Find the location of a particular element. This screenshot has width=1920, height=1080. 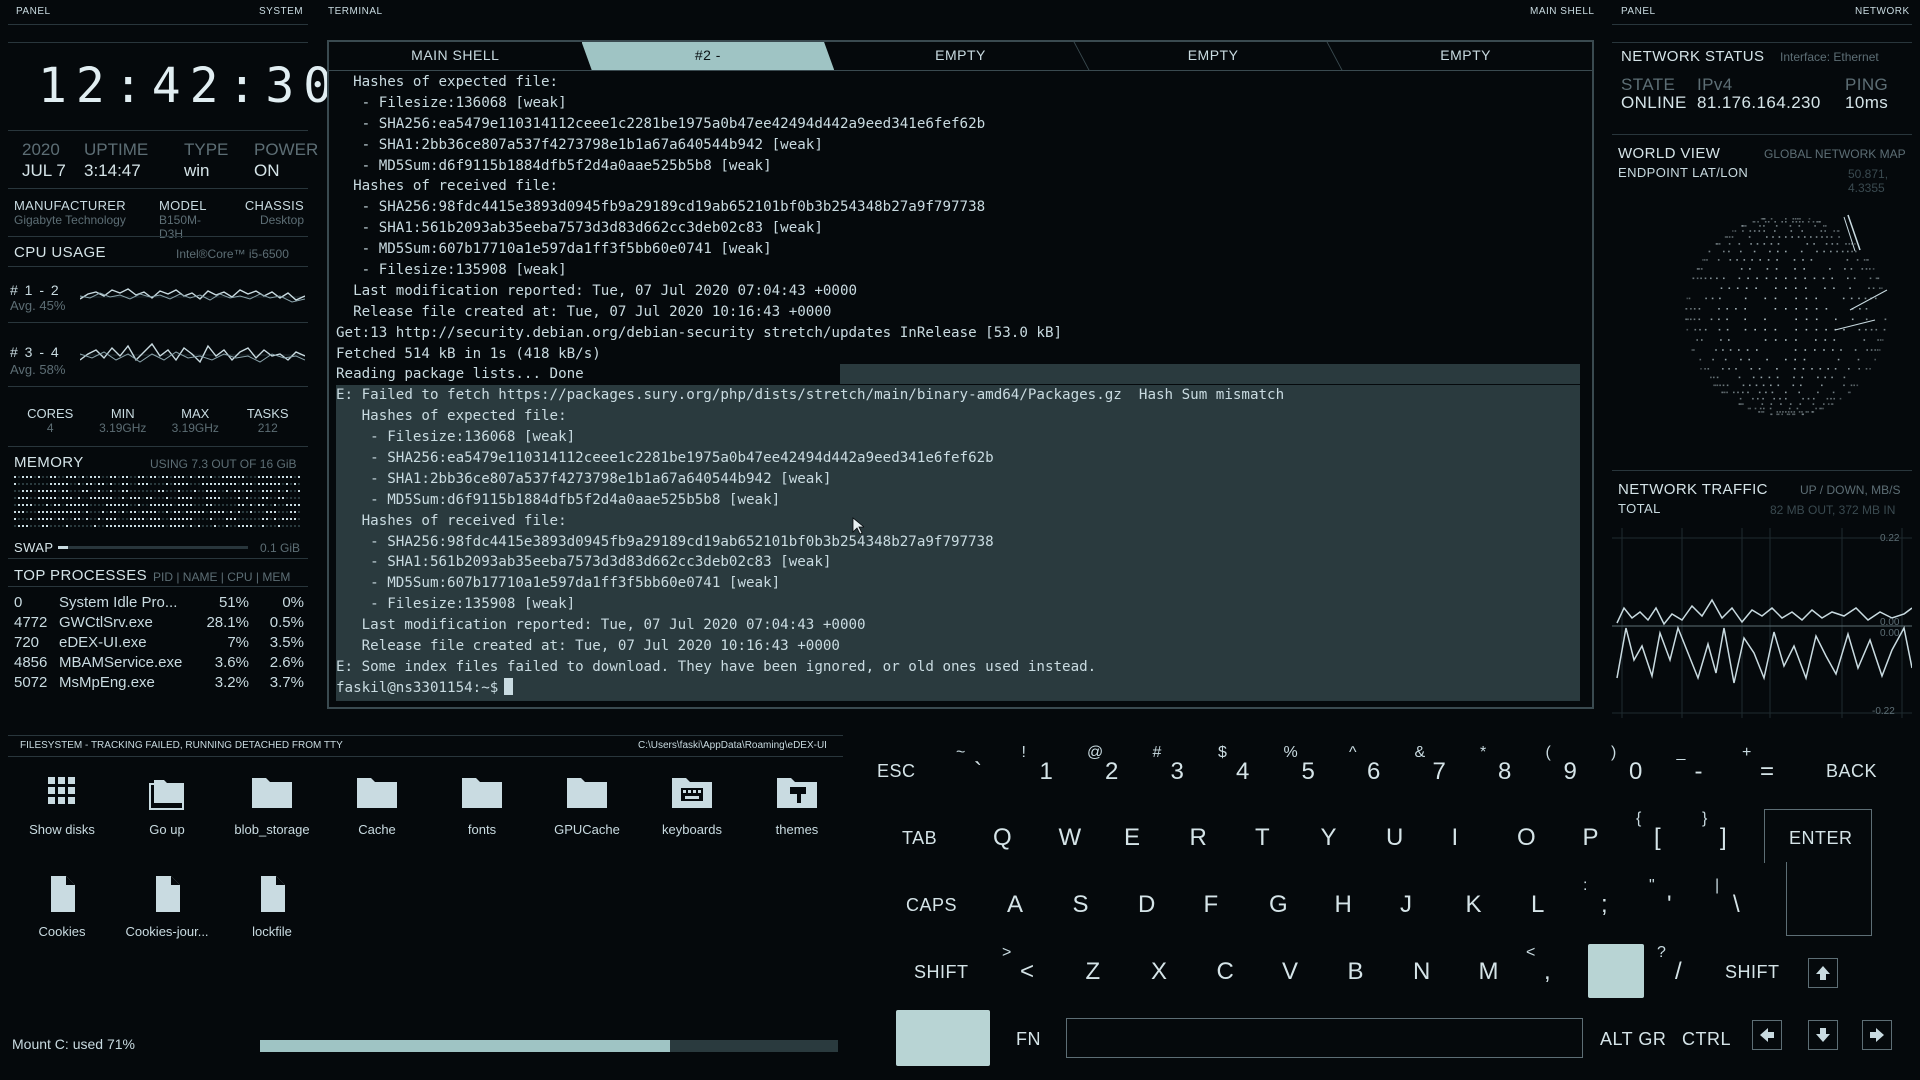

key-f: F is located at coordinates (1211, 905).